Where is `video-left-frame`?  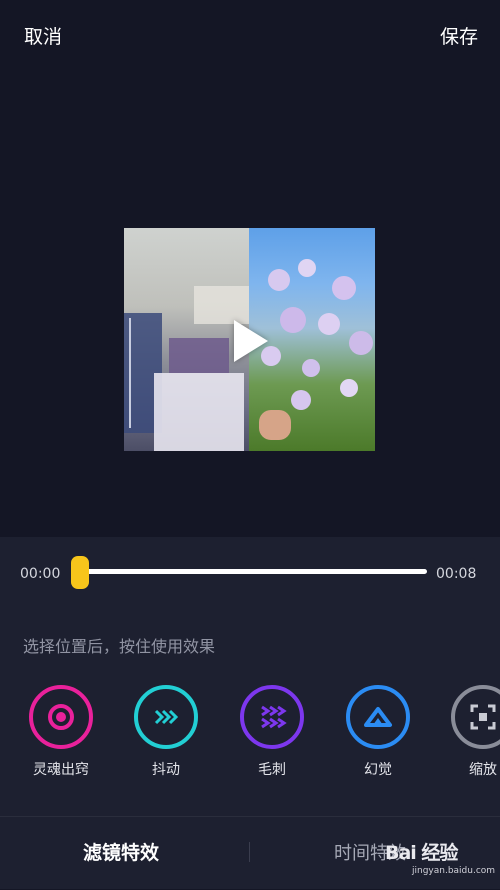 video-left-frame is located at coordinates (186, 339).